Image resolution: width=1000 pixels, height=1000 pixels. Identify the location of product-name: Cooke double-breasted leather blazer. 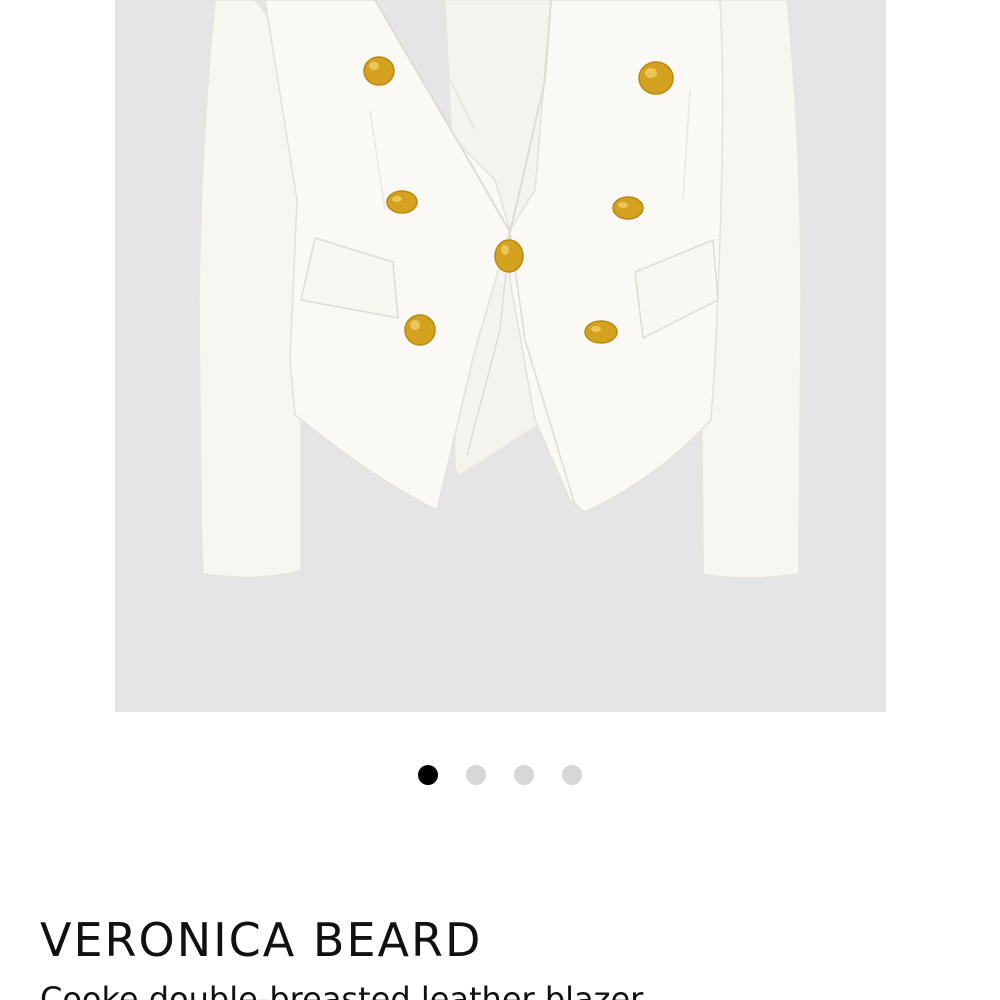
(342, 990).